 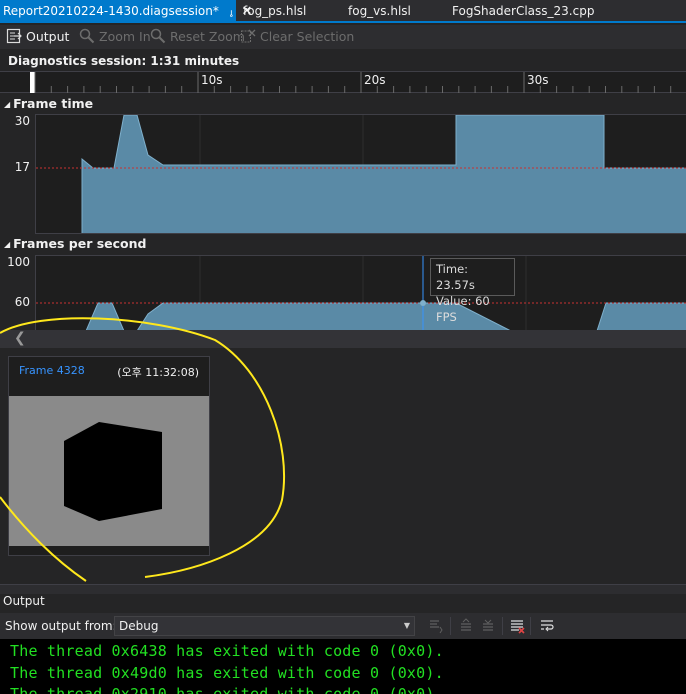 What do you see at coordinates (22, 302) in the screenshot?
I see `fps-y-60: 60` at bounding box center [22, 302].